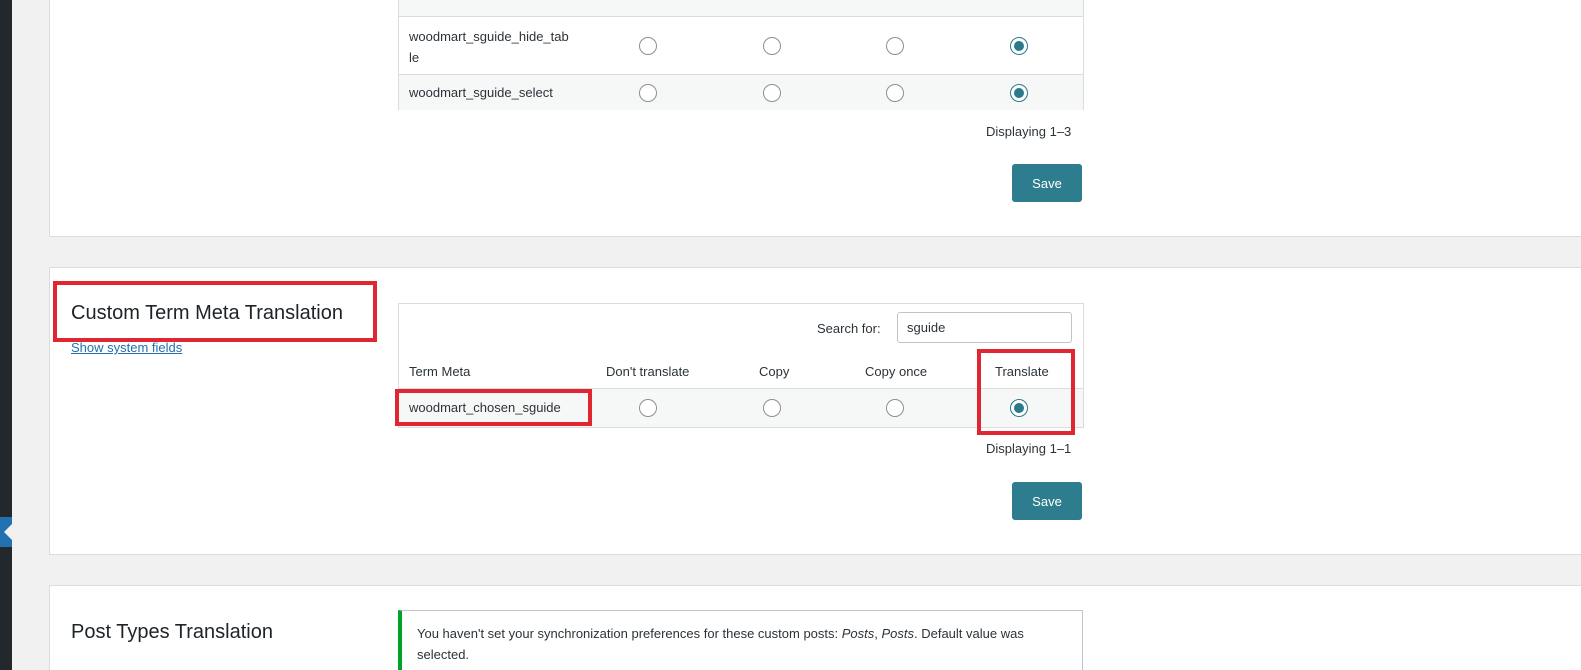  What do you see at coordinates (1022, 371) in the screenshot?
I see `column-header-translate: Translate` at bounding box center [1022, 371].